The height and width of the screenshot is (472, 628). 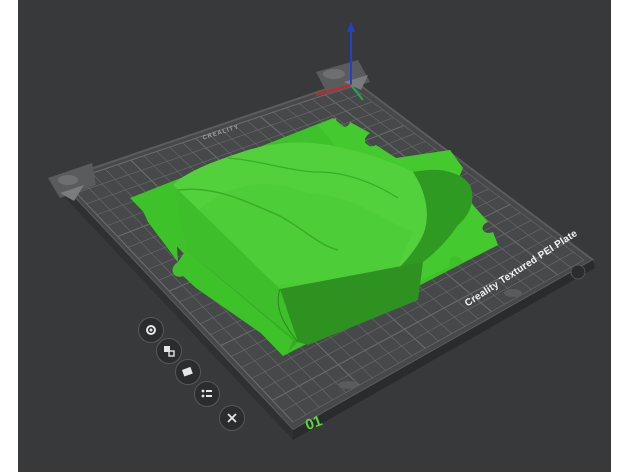 I want to click on auto-orient-button, so click(x=188, y=372).